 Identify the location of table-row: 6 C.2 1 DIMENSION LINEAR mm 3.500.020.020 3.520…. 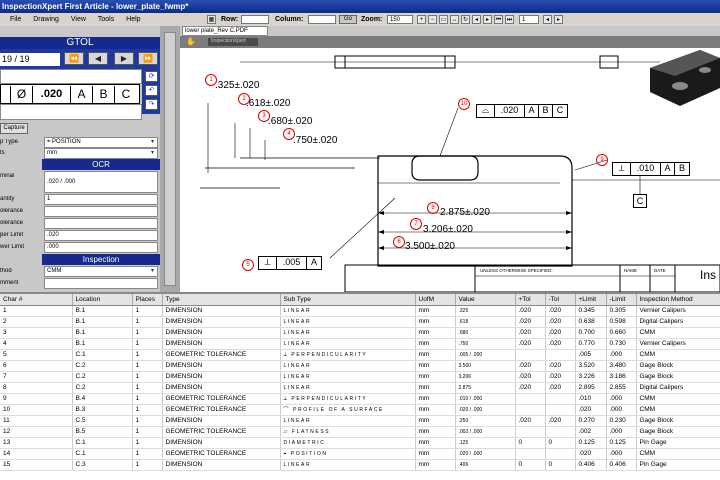
(360, 366).